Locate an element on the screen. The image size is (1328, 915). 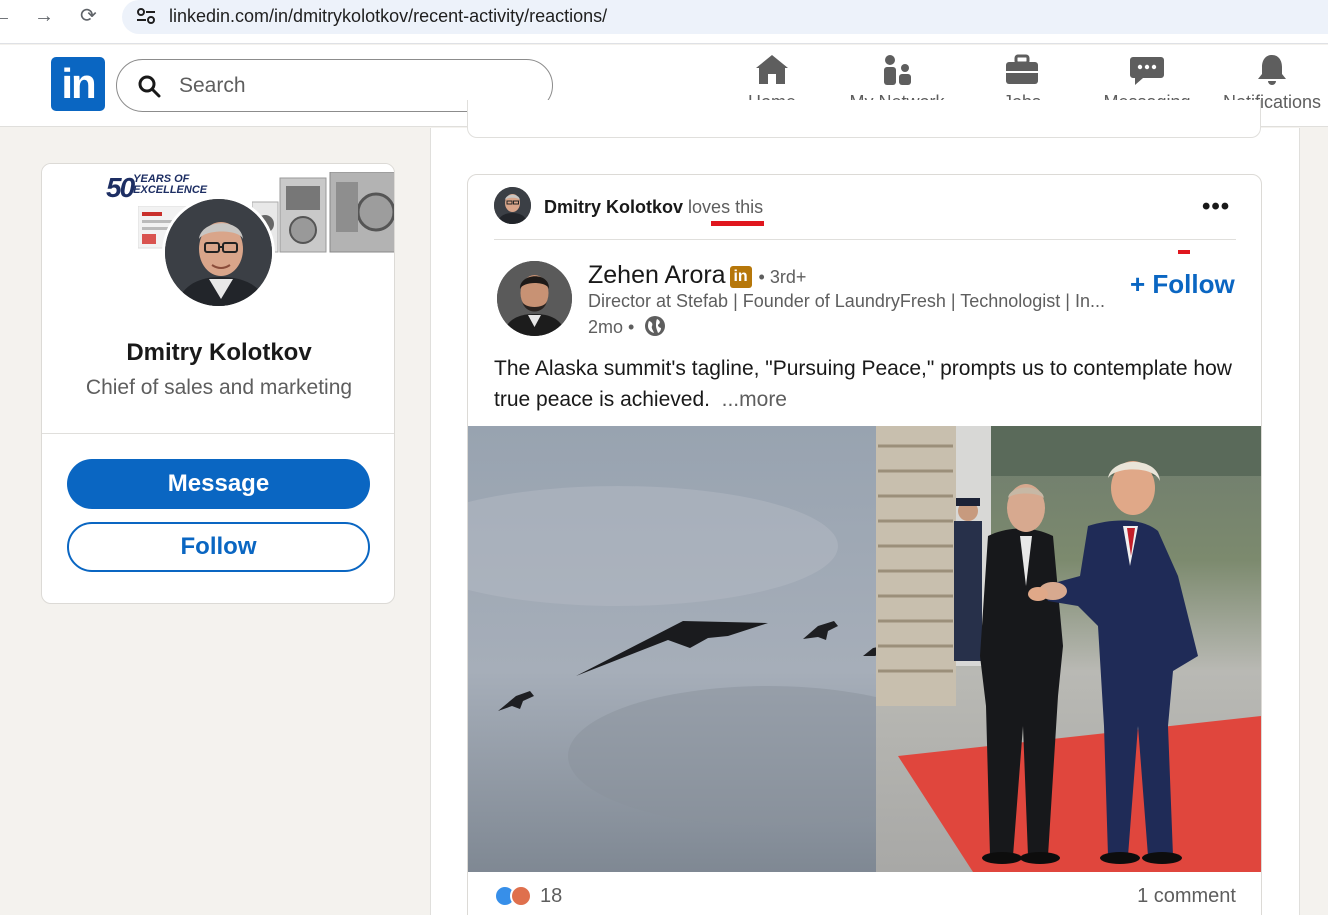
author-name-line: Zehen Arora in • 3rd+ is located at coordinates (697, 275).